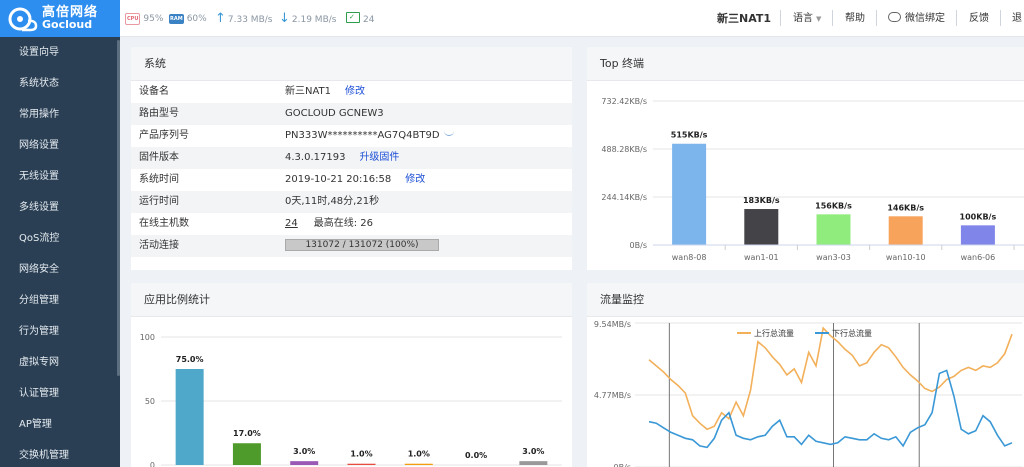 The image size is (1024, 467). Describe the element at coordinates (351, 400) in the screenshot. I see `app-ratio-chart: 0 50 100 75.0% 17.0% 3.0% 1.0% 1.0% 0.0% 3.0%` at that location.